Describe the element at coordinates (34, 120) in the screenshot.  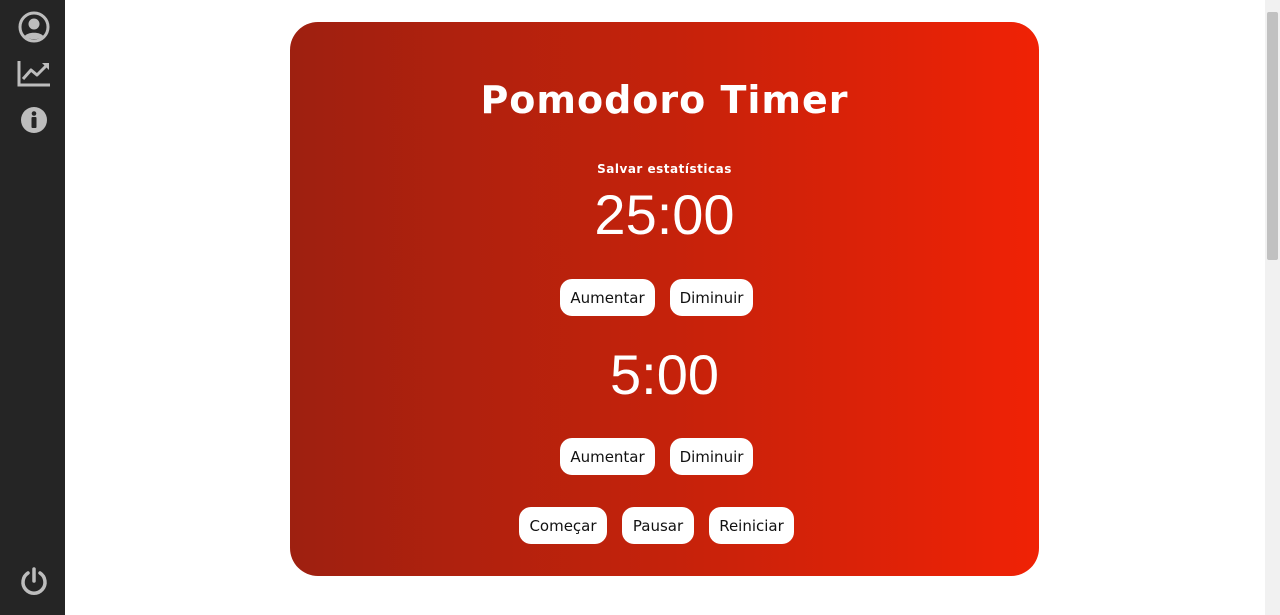
I see `info-icon` at that location.